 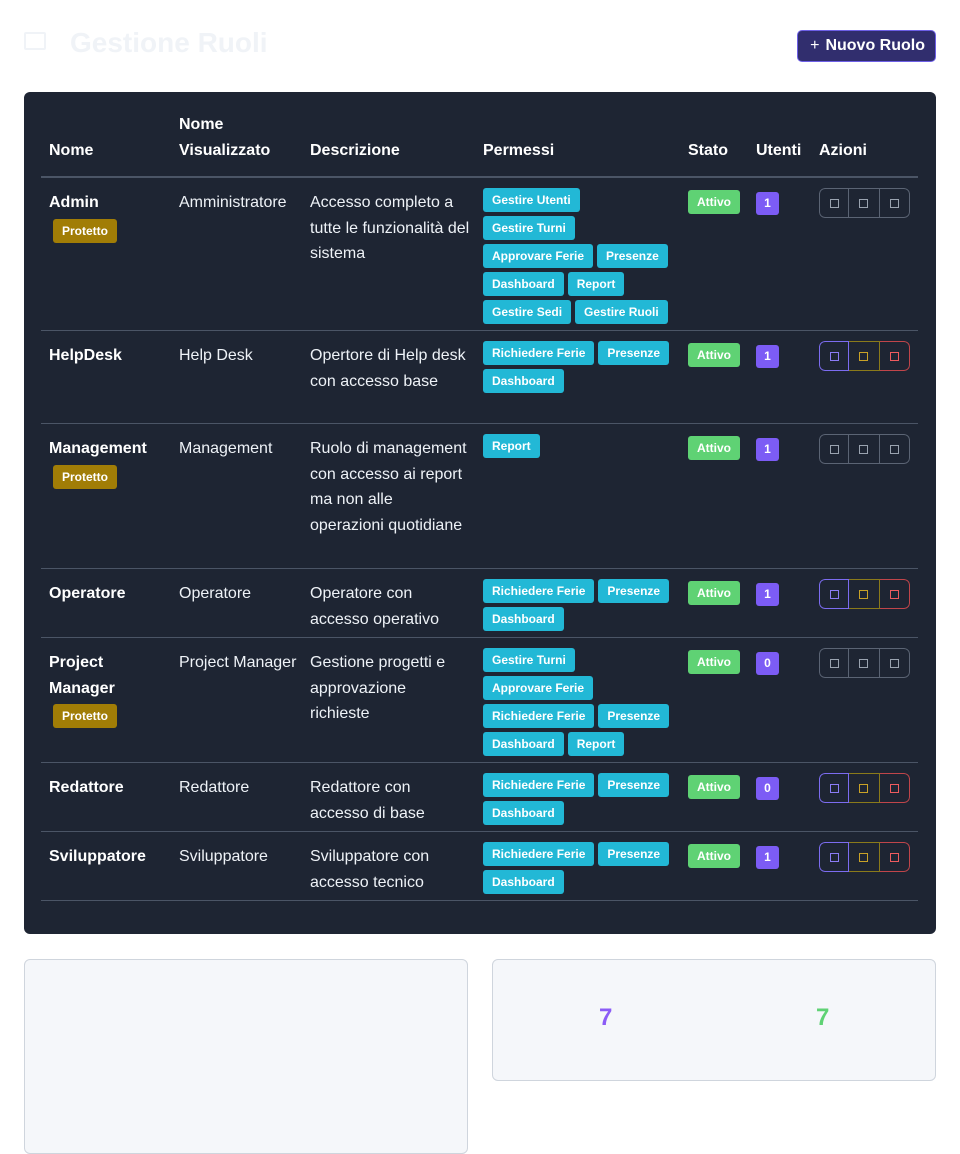 I want to click on role-name: Operatore, so click(x=87, y=593).